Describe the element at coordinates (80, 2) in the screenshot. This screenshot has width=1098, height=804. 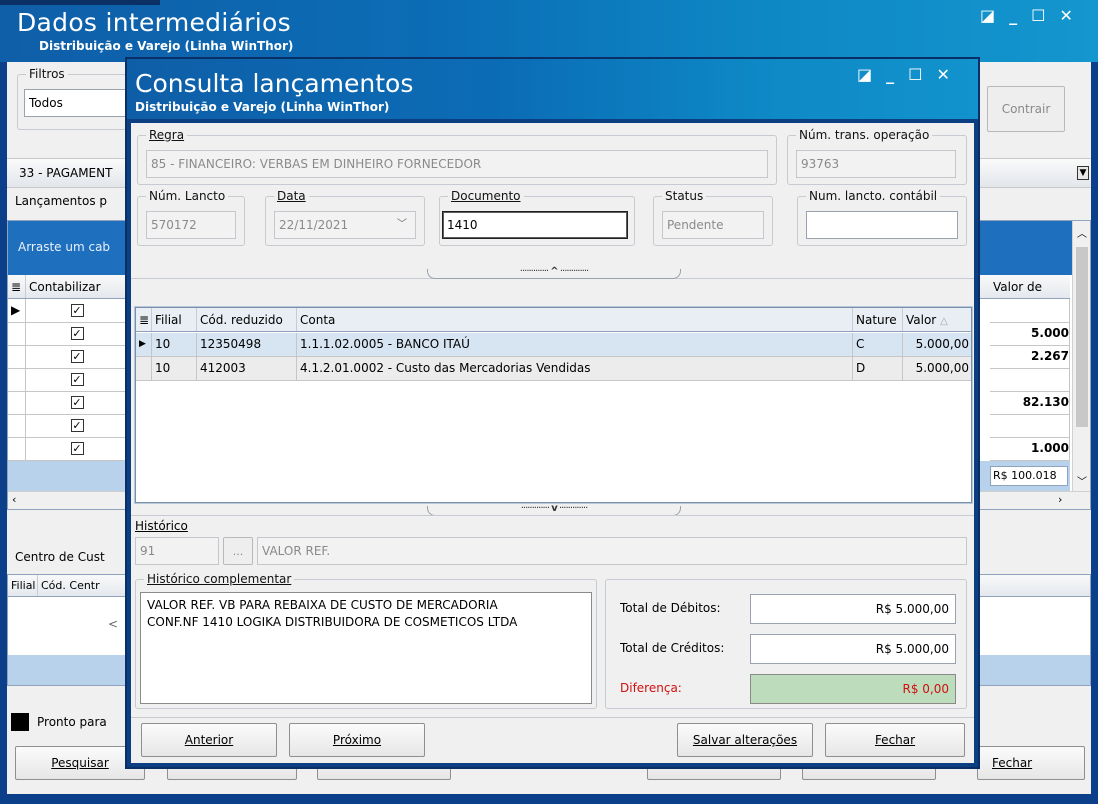
I see `background-tab-strip` at that location.